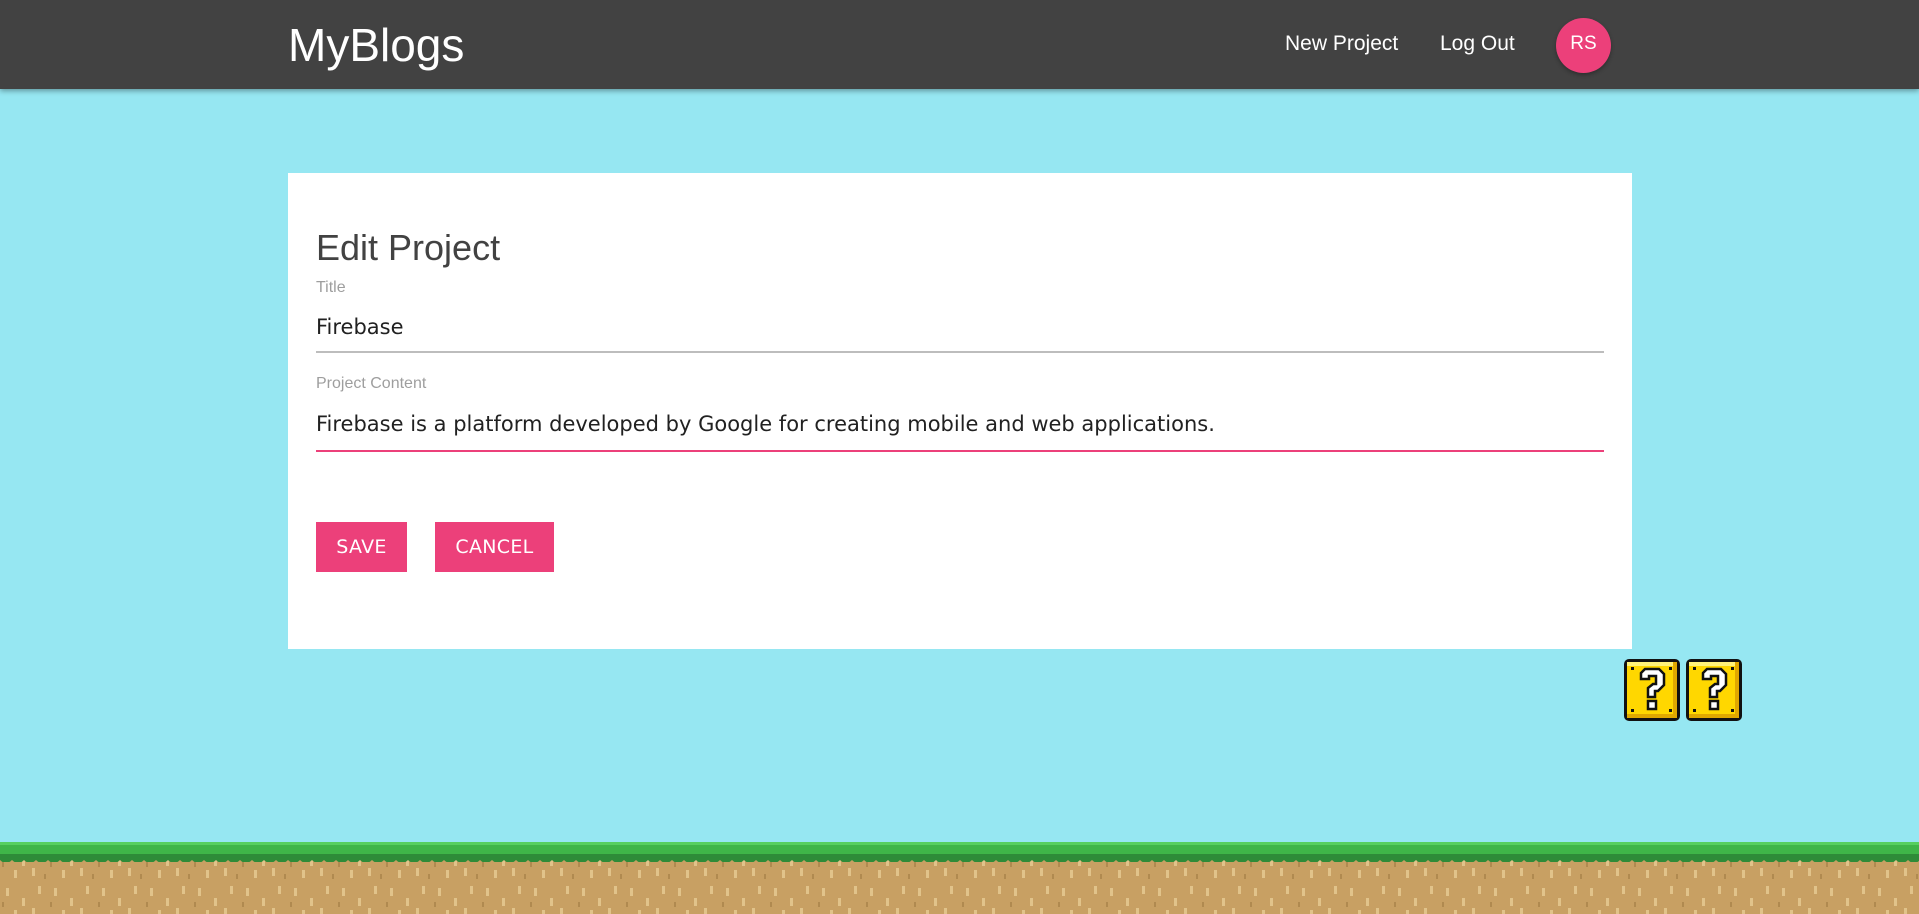  I want to click on brand-logo: MyBlogs, so click(376, 45).